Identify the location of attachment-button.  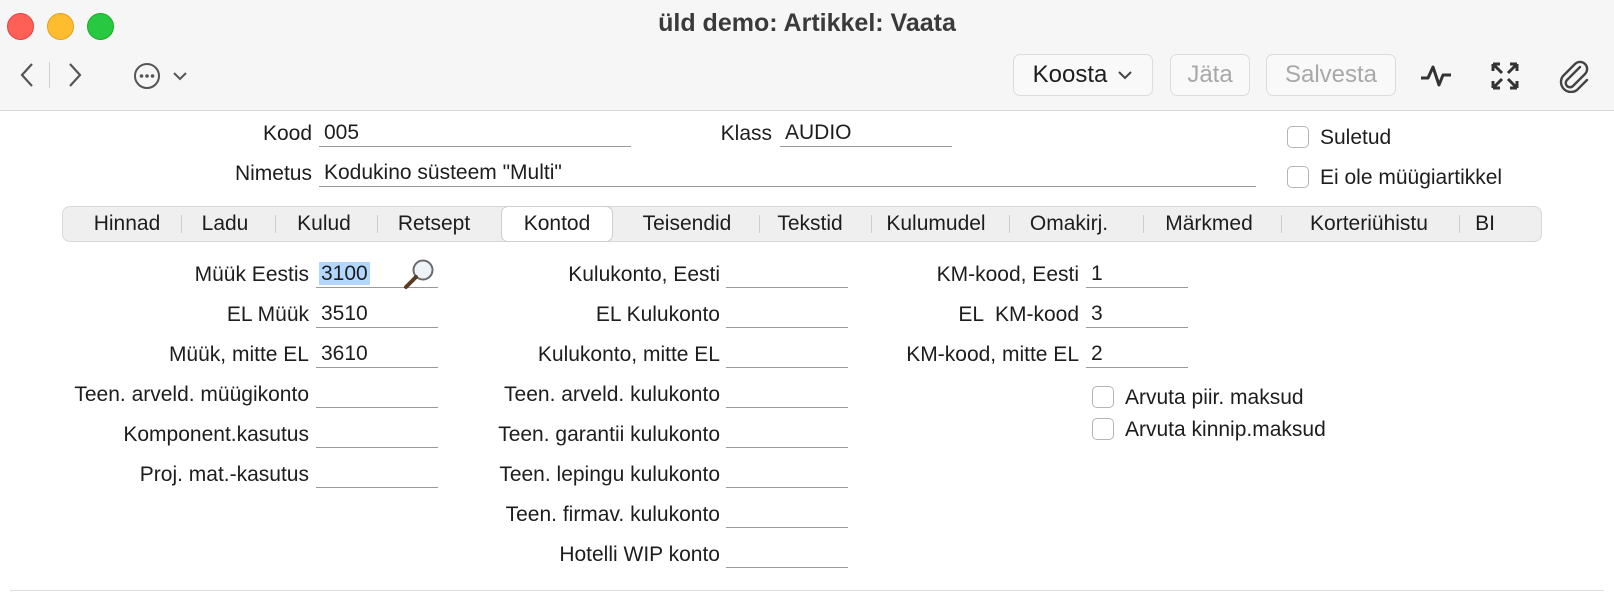
(1574, 76).